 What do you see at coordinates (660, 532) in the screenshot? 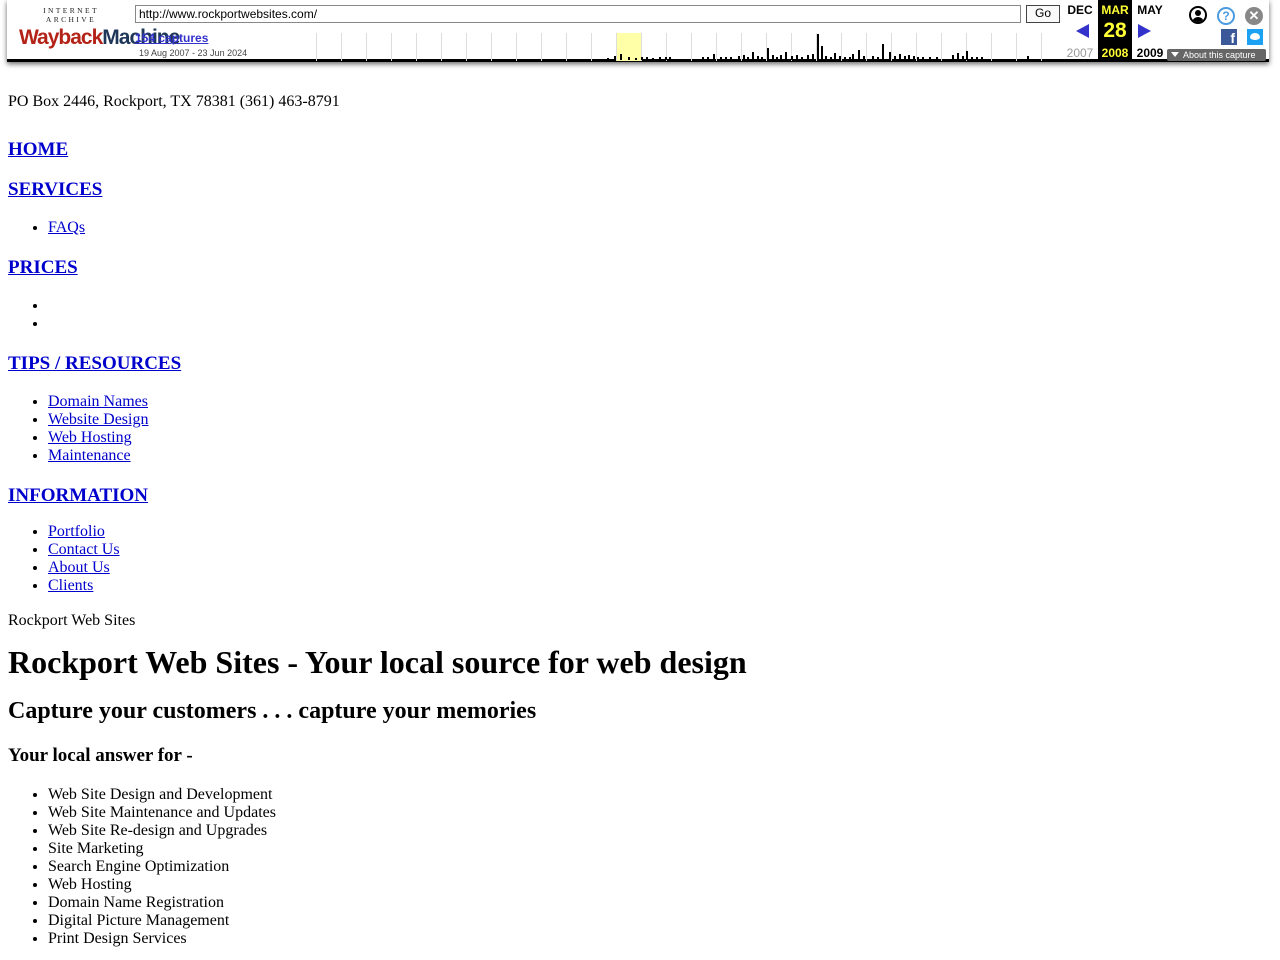
I see `list-item: Portfolio` at bounding box center [660, 532].